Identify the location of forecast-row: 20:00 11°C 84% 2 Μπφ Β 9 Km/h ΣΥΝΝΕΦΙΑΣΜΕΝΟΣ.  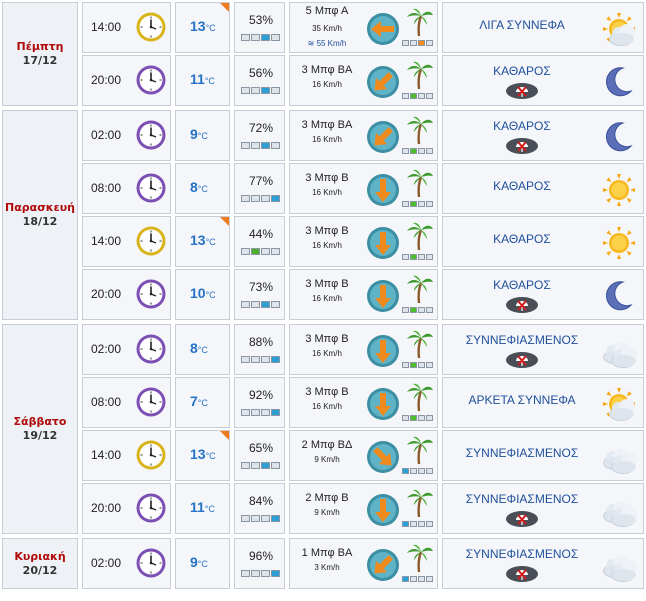
(363, 508).